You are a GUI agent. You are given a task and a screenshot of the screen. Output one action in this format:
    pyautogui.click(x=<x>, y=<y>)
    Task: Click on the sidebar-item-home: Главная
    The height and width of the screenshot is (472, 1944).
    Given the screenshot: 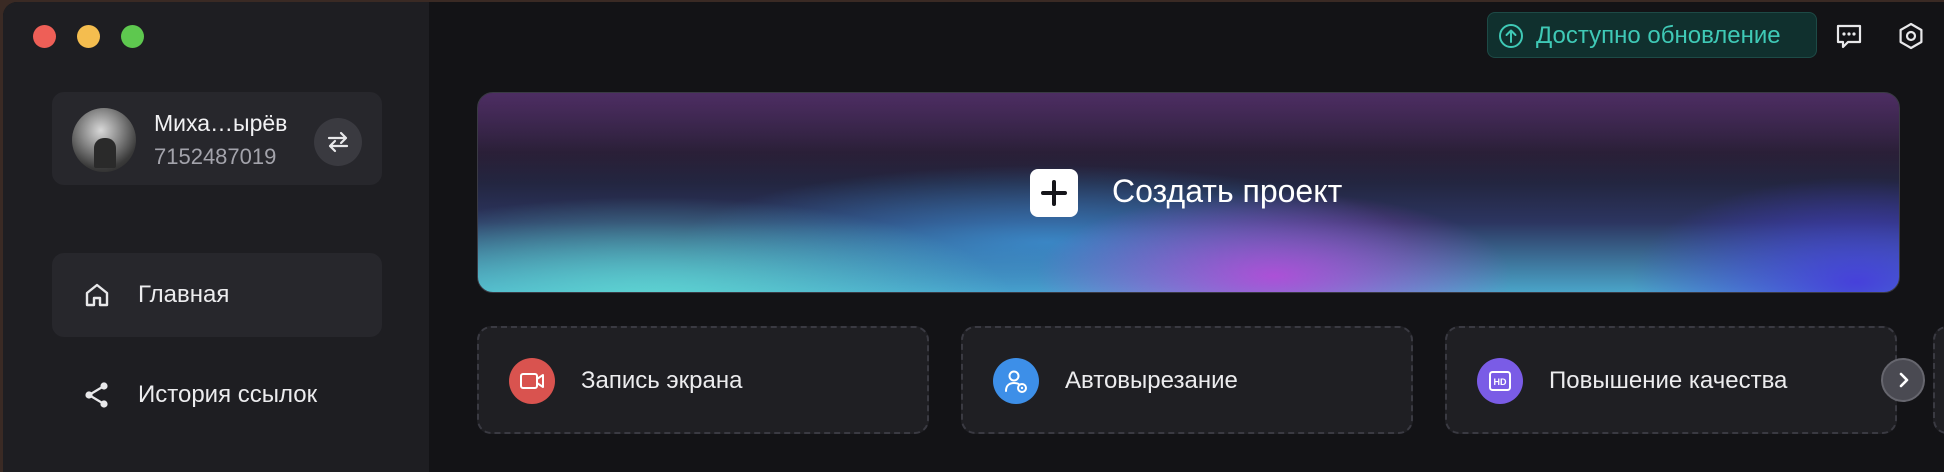 What is the action you would take?
    pyautogui.click(x=217, y=295)
    